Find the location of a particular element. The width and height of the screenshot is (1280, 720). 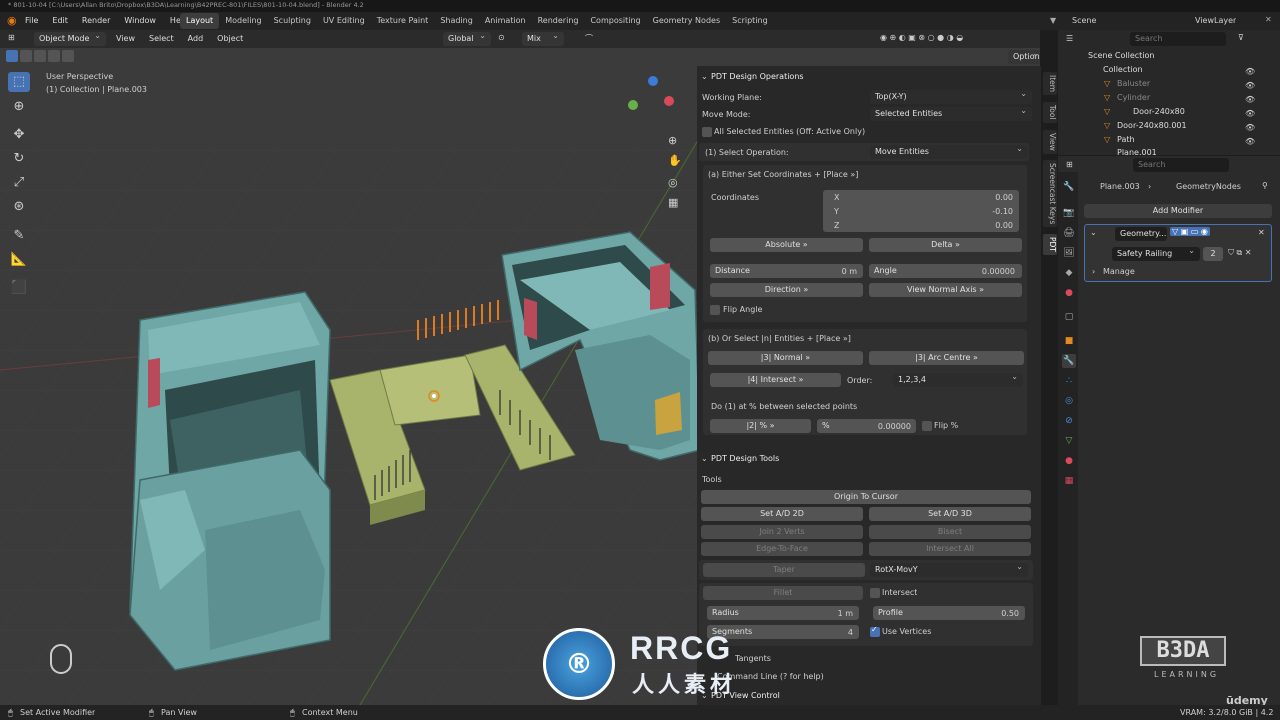

normal-button: |3| Normal » is located at coordinates (785, 358).